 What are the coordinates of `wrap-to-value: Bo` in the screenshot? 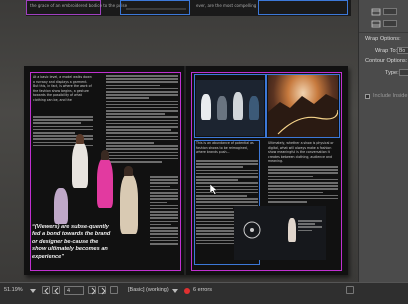 It's located at (402, 51).